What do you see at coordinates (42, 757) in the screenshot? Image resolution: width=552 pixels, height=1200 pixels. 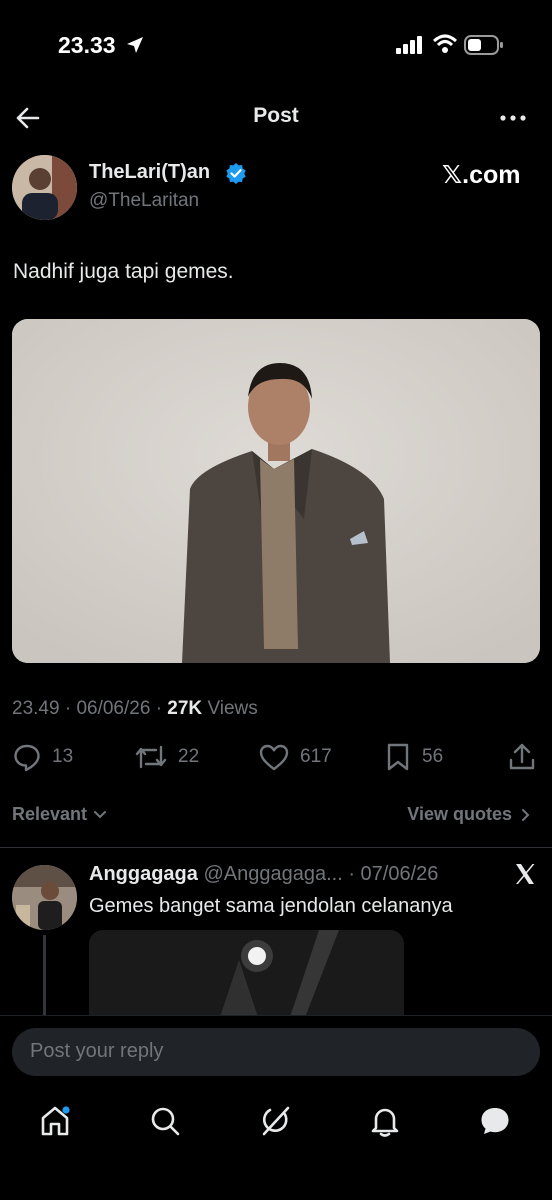 I see `reply-button: 13` at bounding box center [42, 757].